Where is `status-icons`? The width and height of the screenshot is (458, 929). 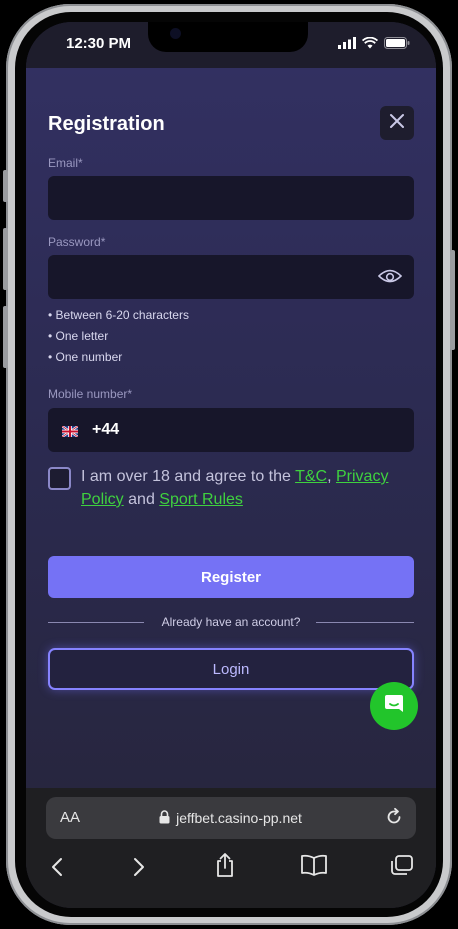
status-icons is located at coordinates (374, 45).